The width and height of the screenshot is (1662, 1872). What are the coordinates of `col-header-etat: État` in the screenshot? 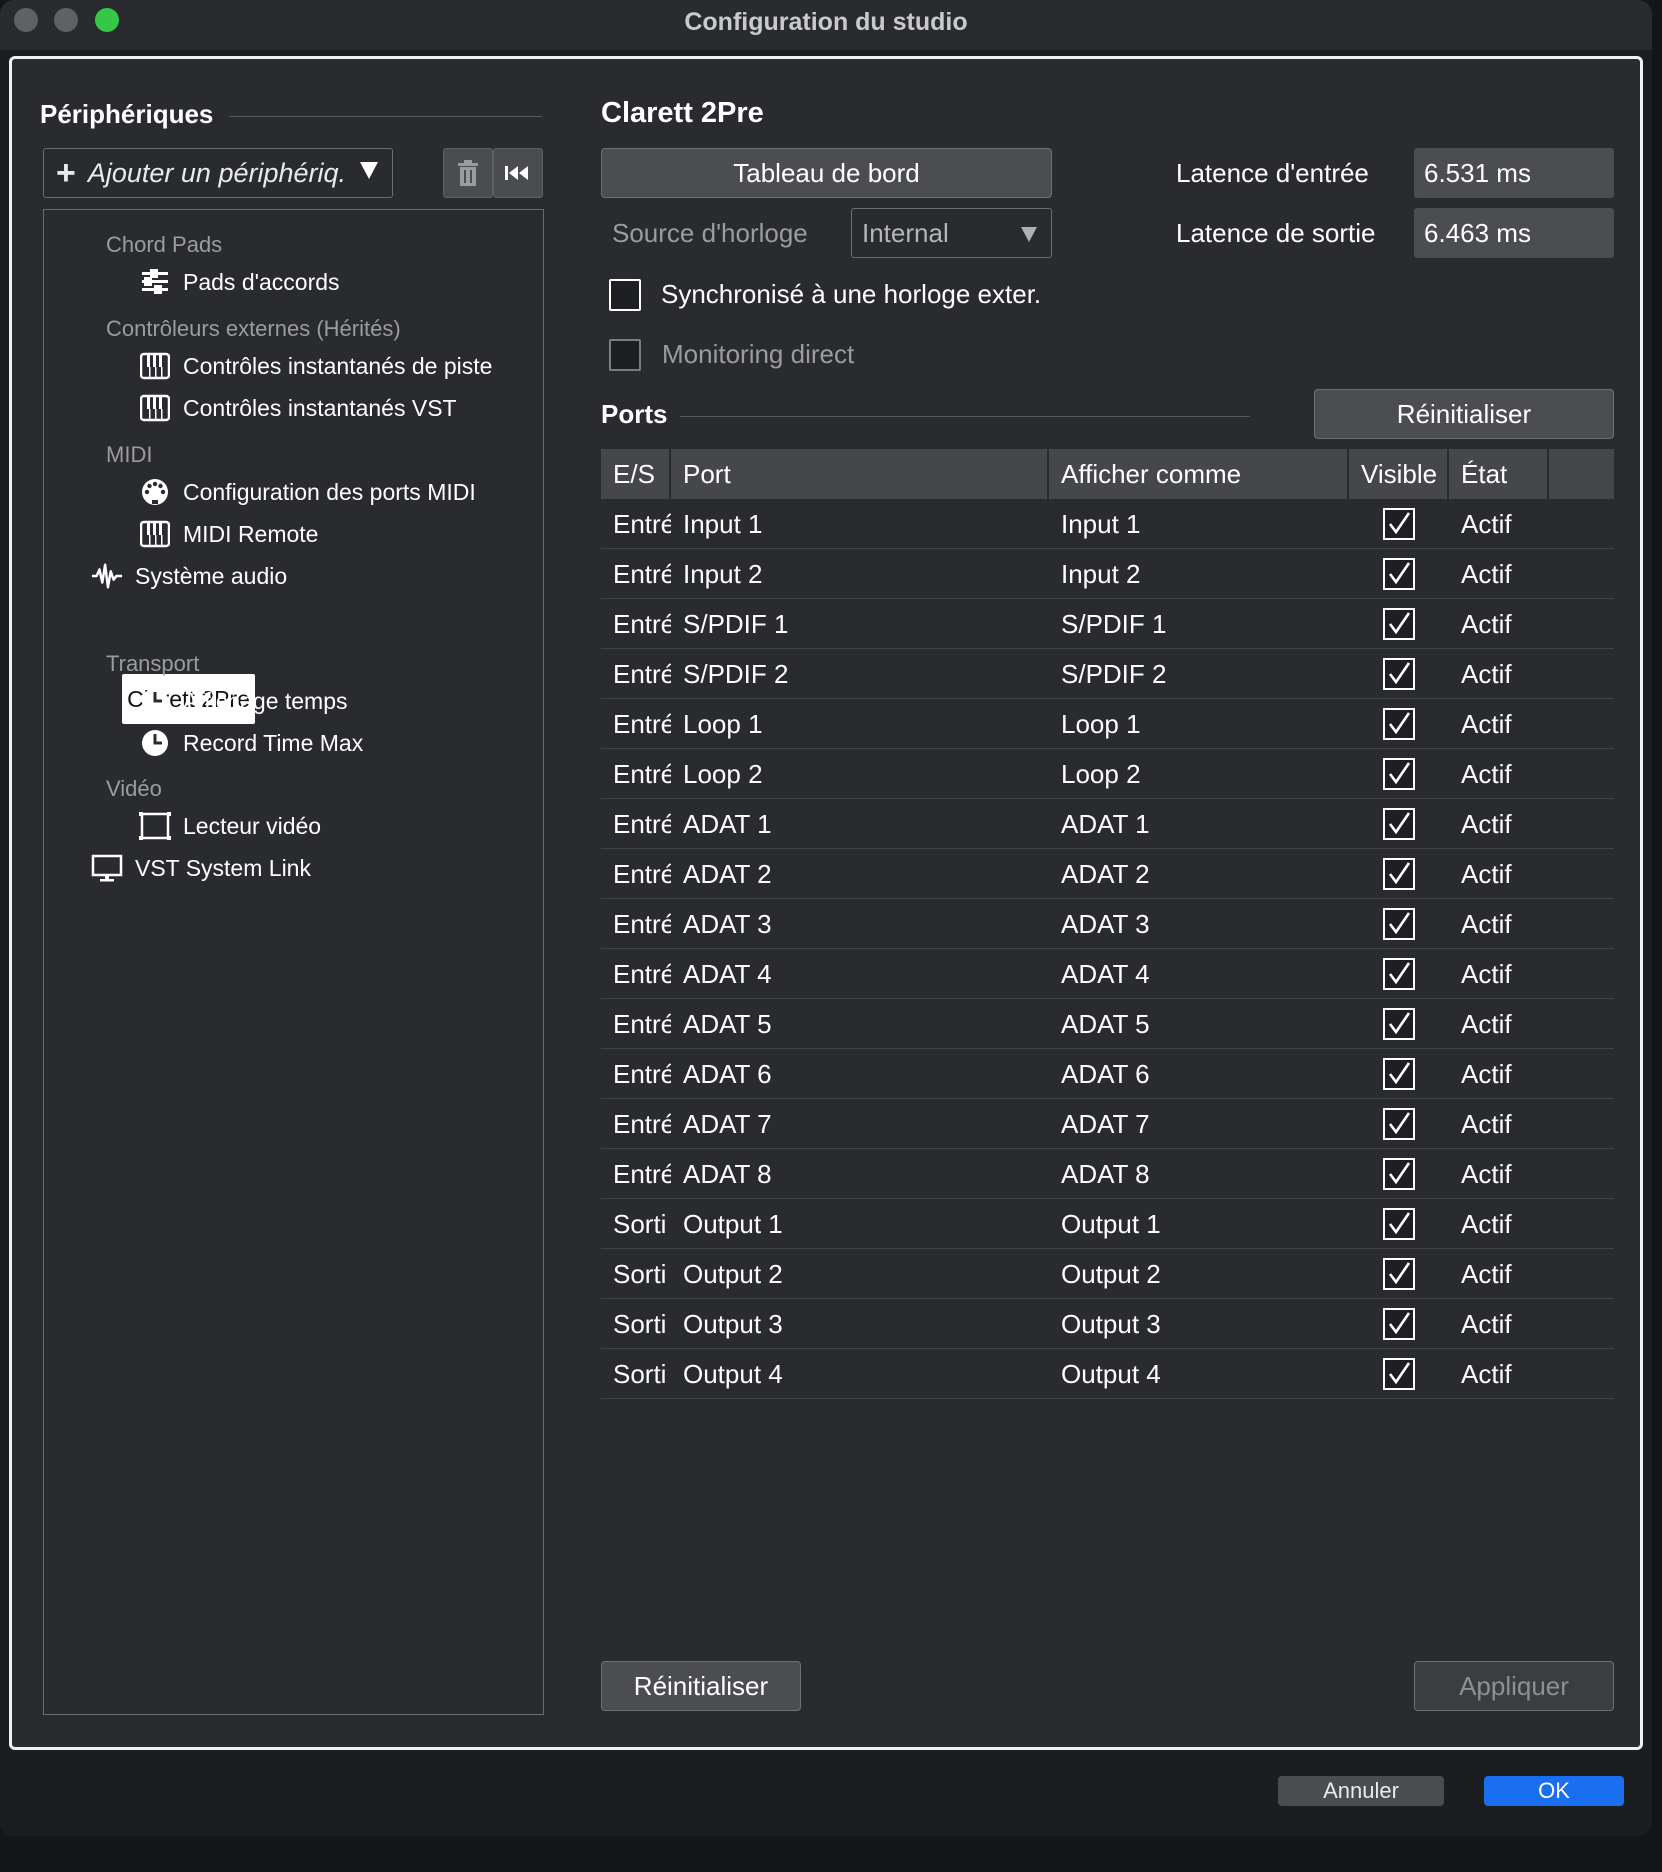 It's located at (1499, 474).